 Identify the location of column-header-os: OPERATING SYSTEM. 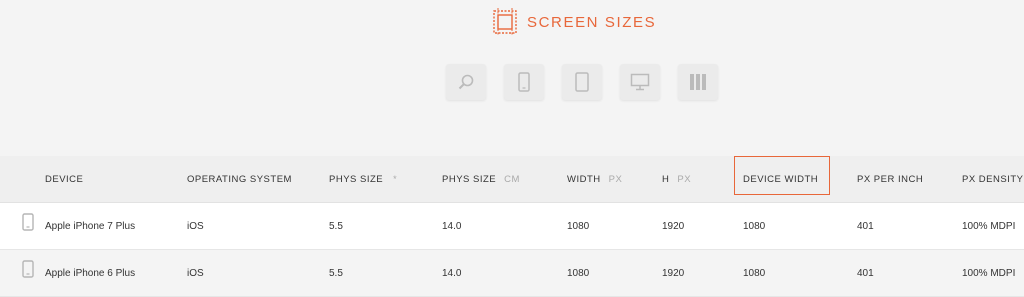
(239, 179).